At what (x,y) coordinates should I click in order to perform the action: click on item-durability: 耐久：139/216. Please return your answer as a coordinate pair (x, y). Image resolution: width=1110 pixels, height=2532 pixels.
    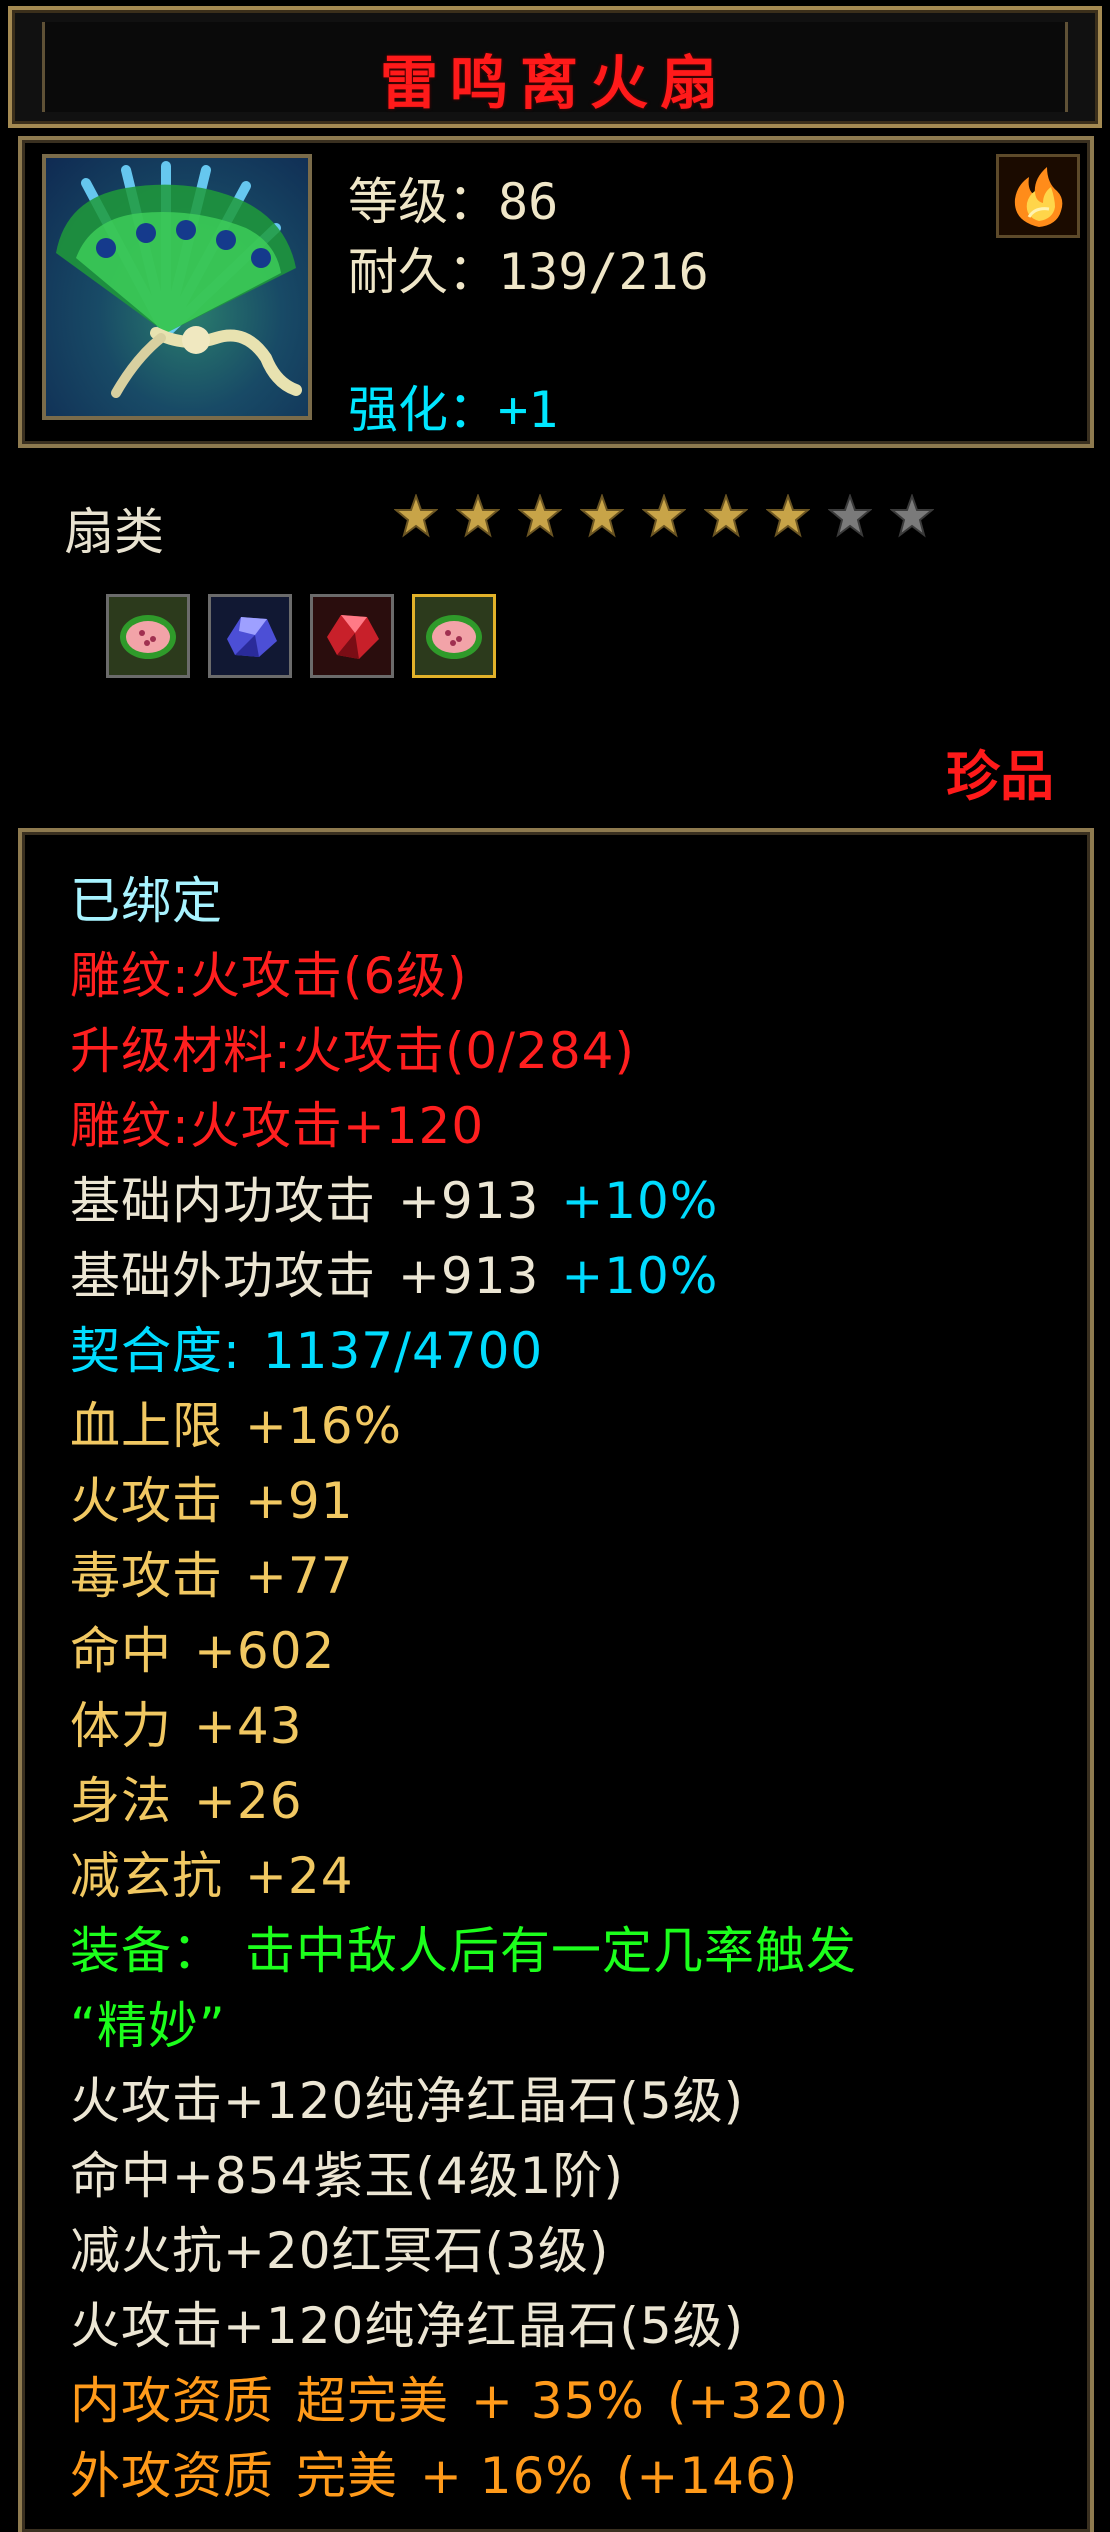
    Looking at the image, I should click on (528, 272).